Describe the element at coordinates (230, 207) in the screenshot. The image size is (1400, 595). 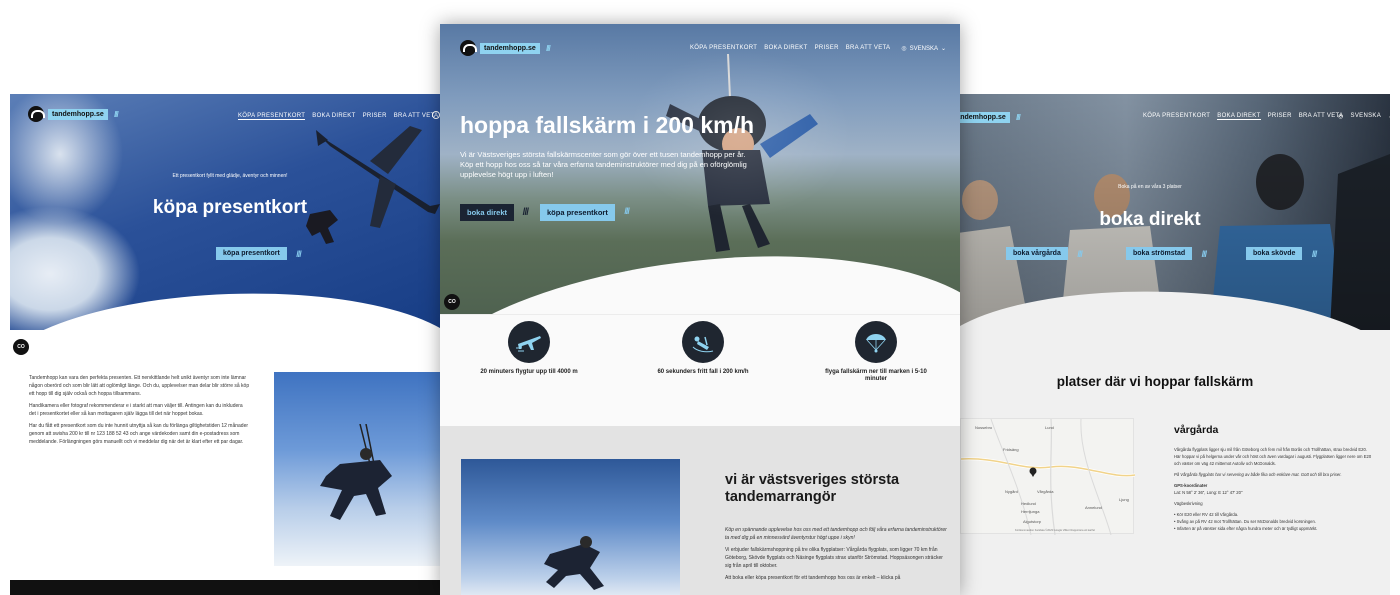
I see `hero-title: köpa presentkort` at that location.